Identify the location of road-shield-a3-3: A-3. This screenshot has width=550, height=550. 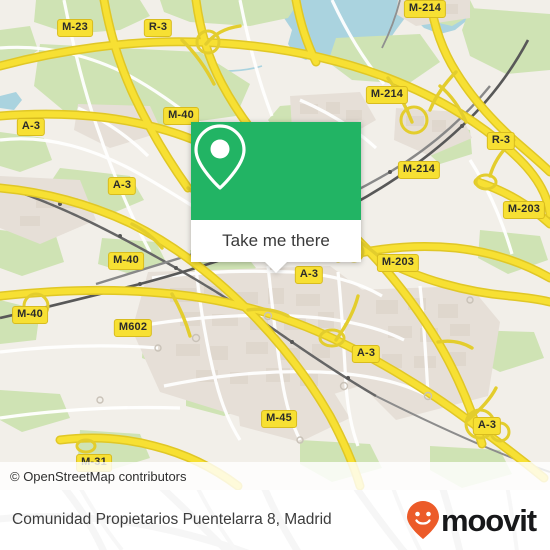
(309, 275).